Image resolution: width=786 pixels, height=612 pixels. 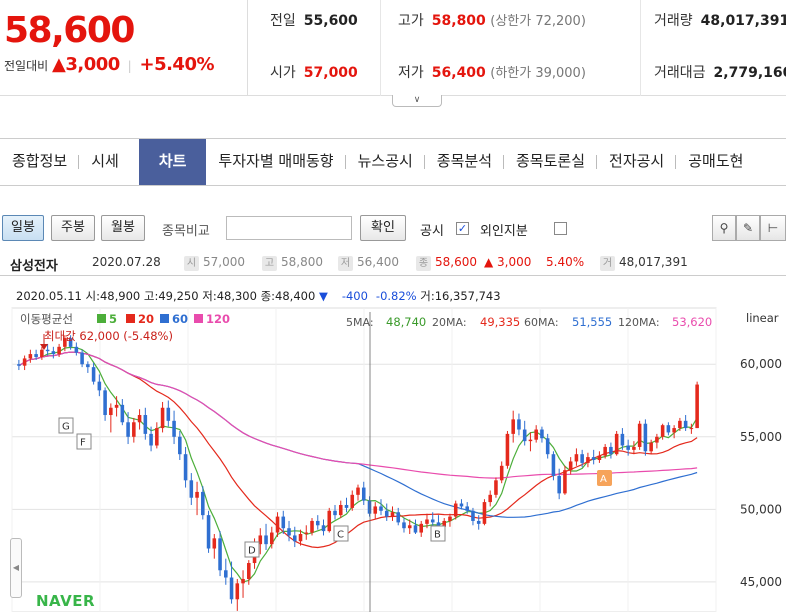 I want to click on draw-pin-icon: ⚲, so click(x=724, y=228).